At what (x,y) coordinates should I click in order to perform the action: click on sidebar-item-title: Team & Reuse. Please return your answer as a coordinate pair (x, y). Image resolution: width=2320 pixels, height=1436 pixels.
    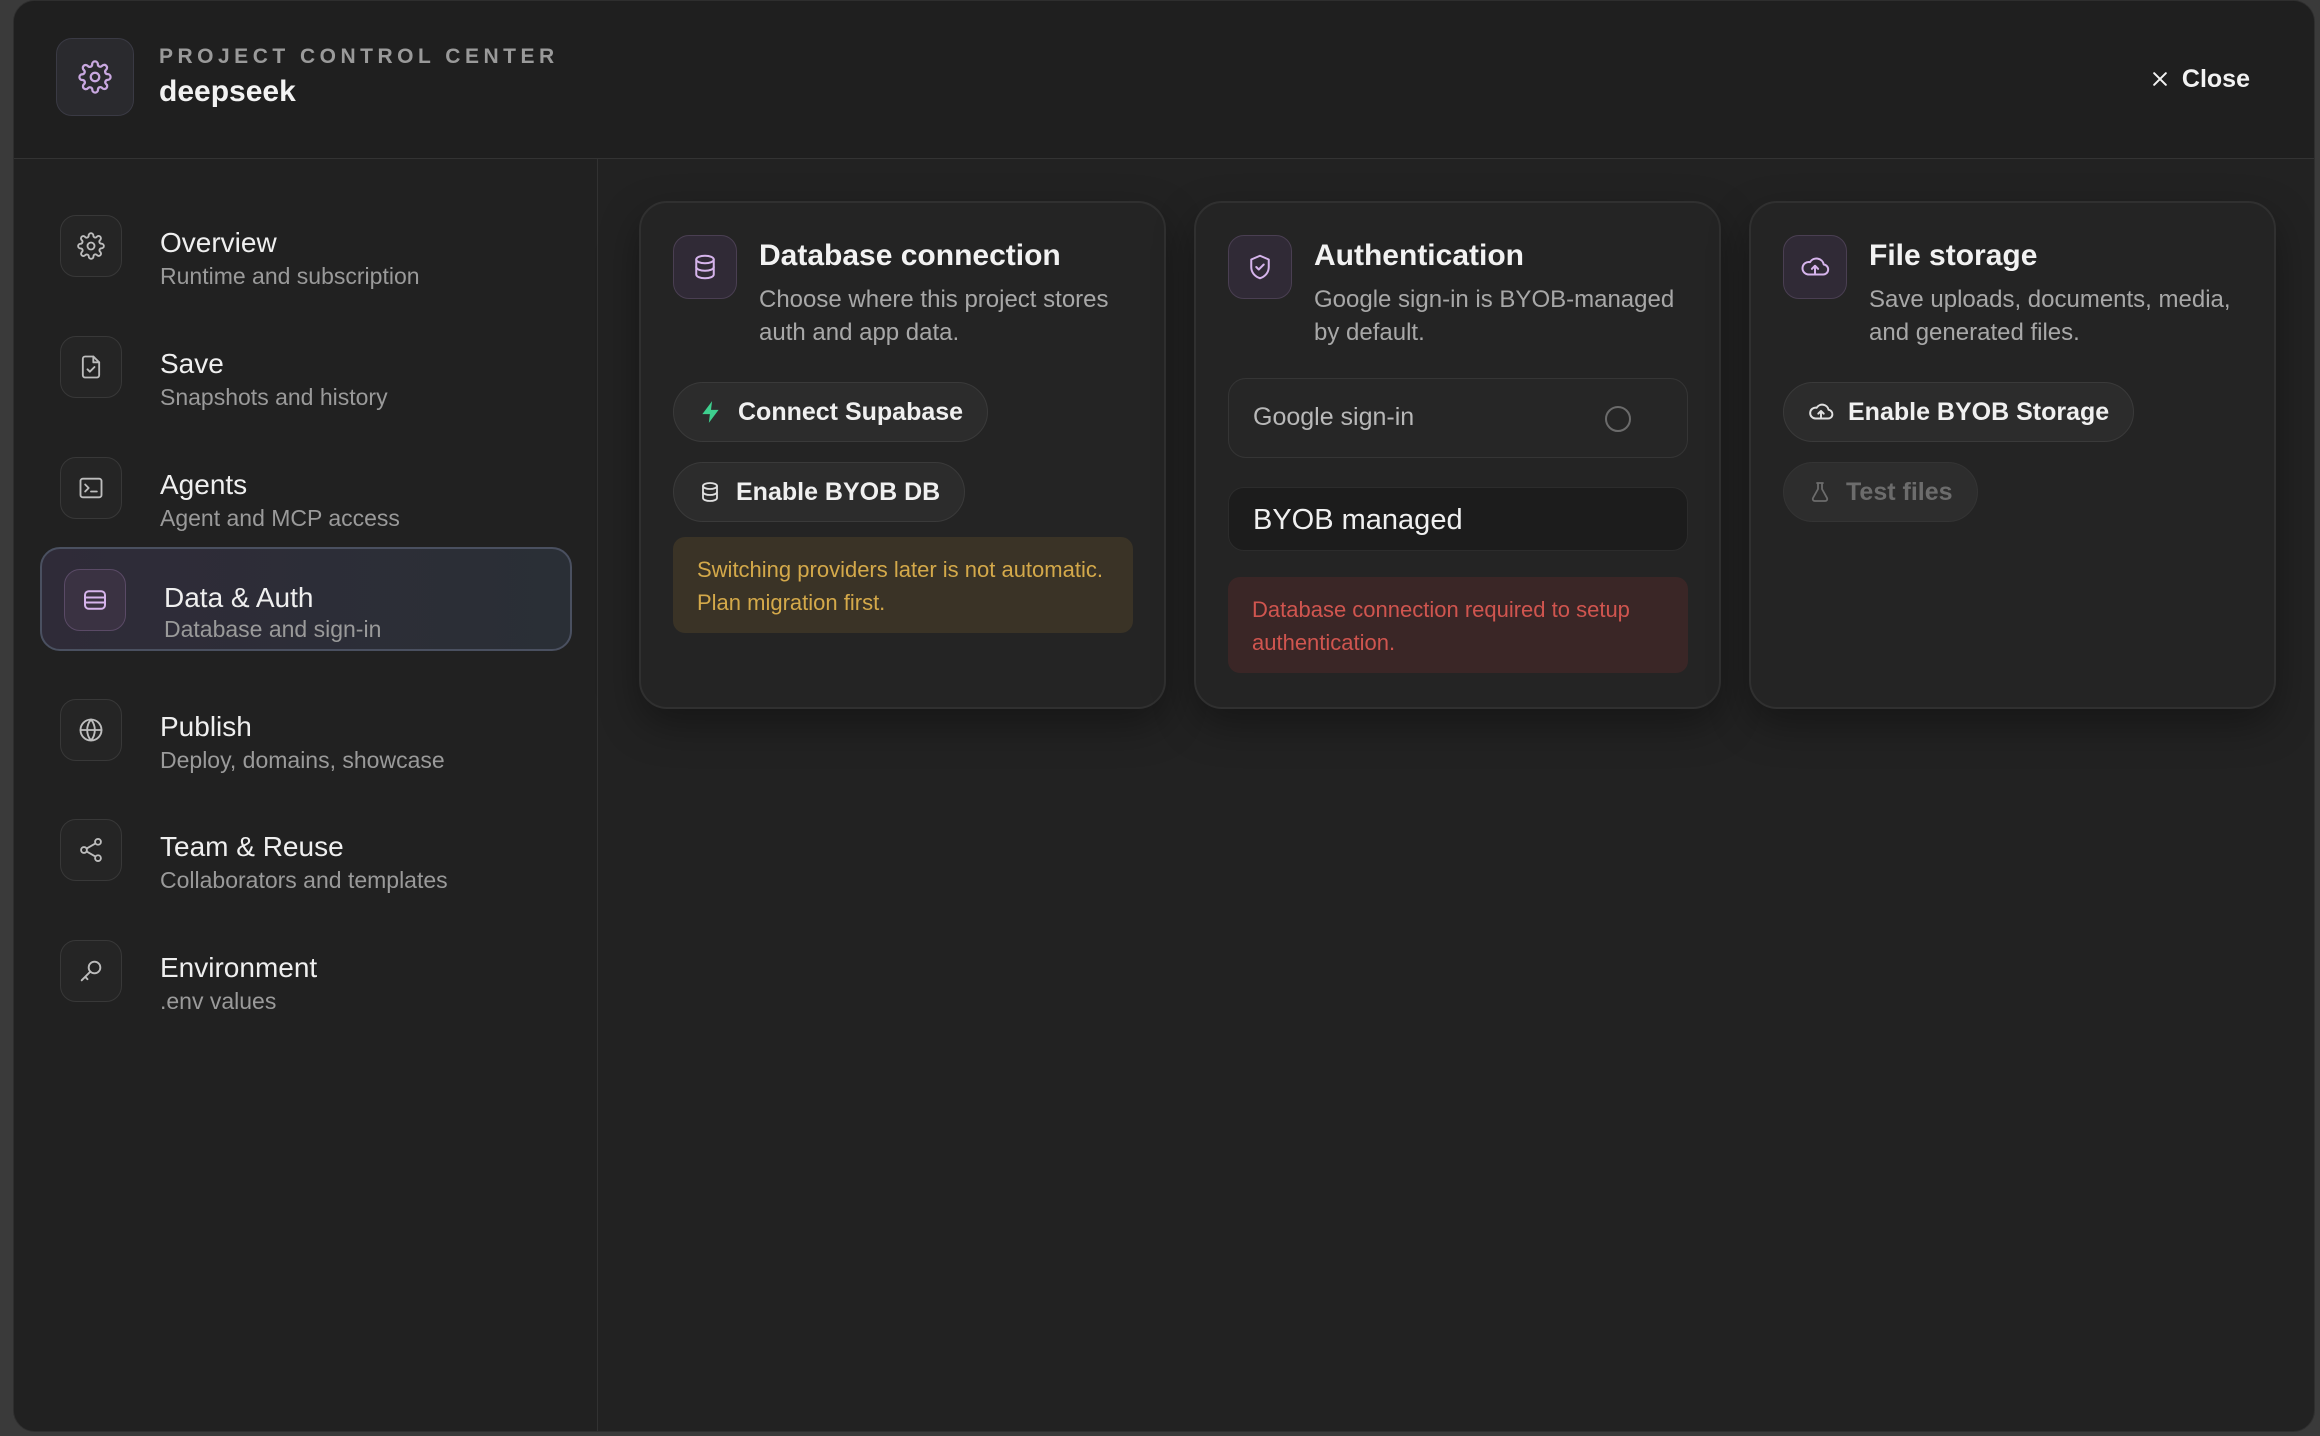
    Looking at the image, I should click on (252, 846).